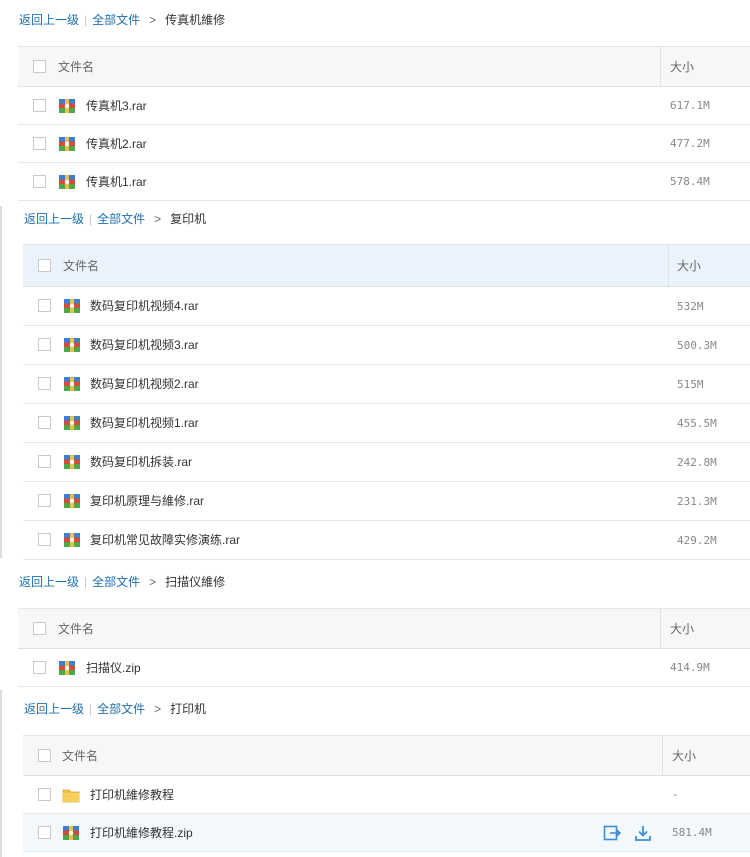 The image size is (750, 857). What do you see at coordinates (697, 423) in the screenshot?
I see `file-size: 455.5M` at bounding box center [697, 423].